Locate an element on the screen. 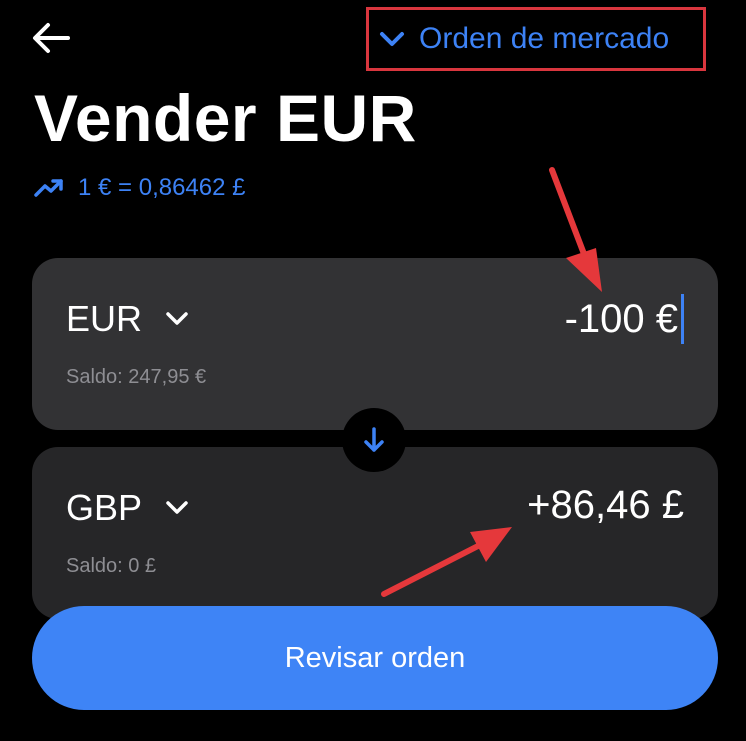 Image resolution: width=746 pixels, height=741 pixels. buy-currency-code: GBP is located at coordinates (104, 507).